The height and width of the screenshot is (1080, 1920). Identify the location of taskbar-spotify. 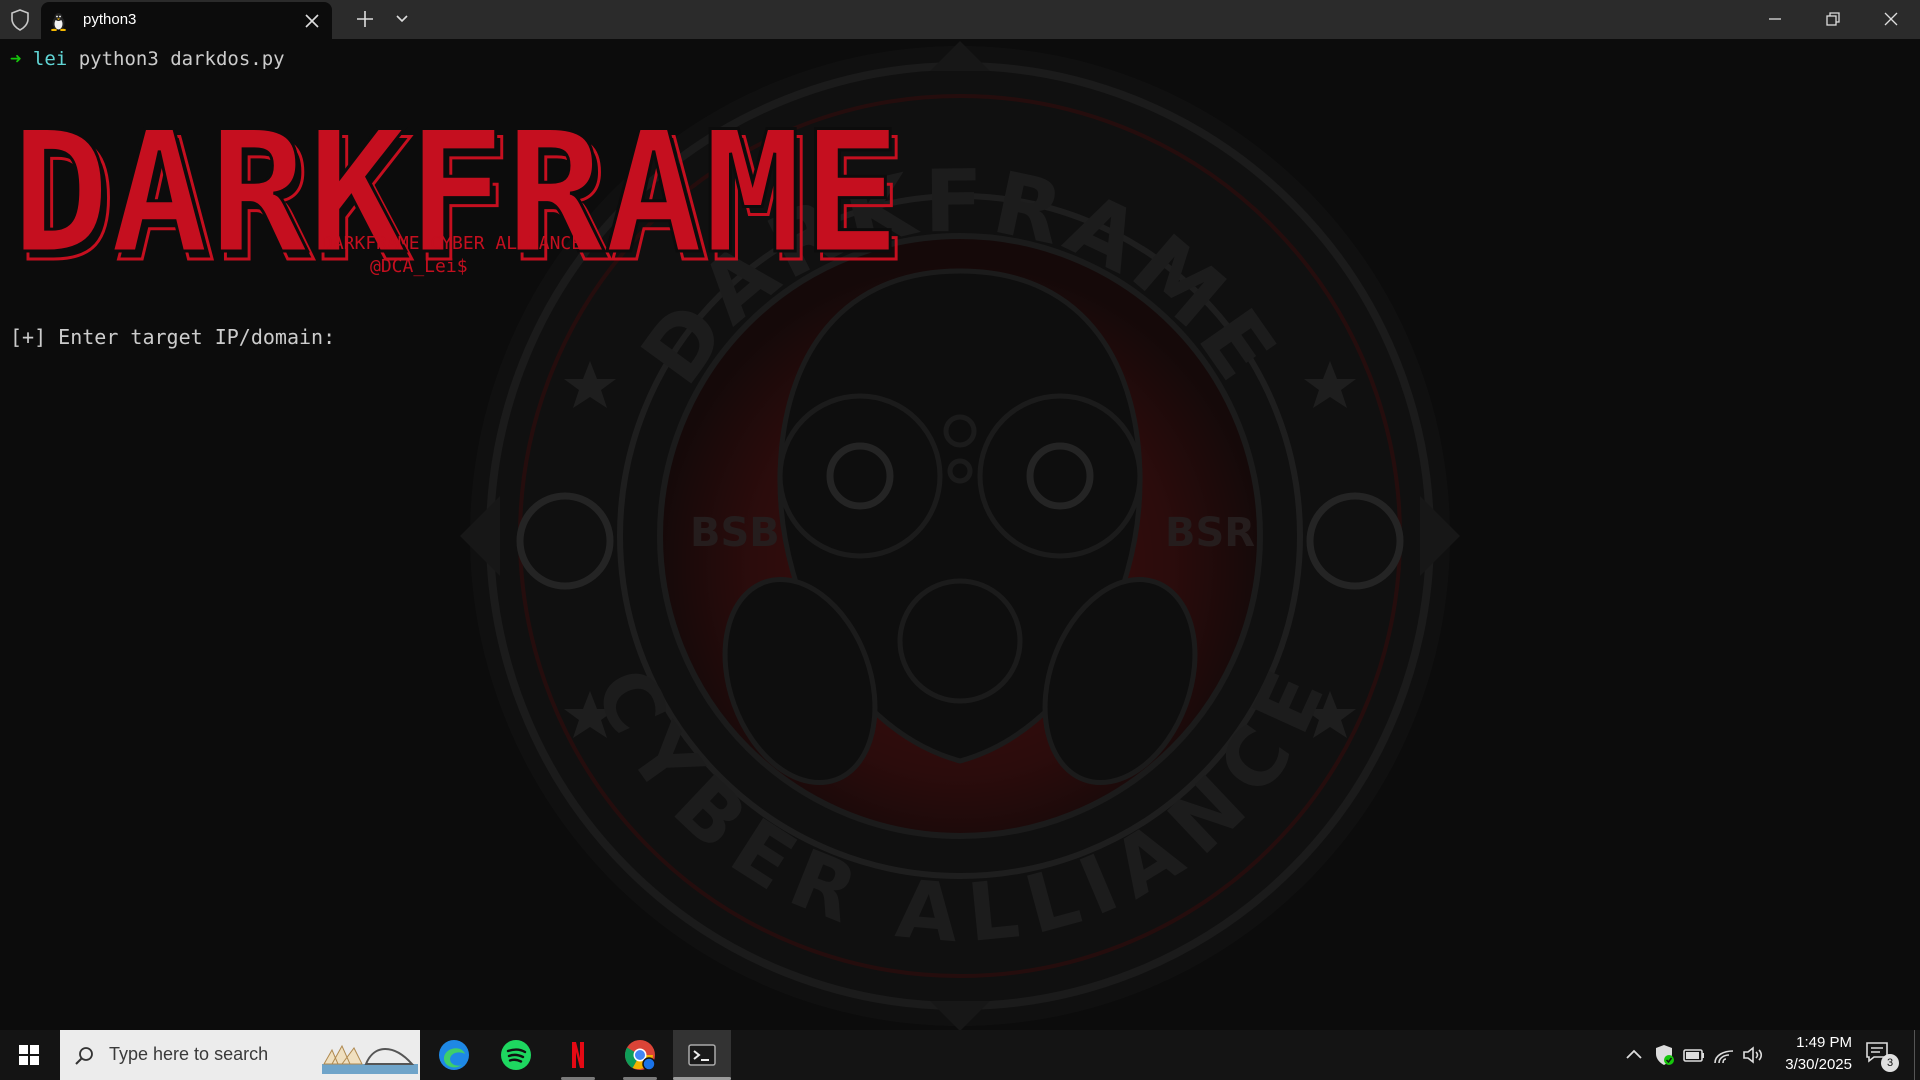
(516, 1055).